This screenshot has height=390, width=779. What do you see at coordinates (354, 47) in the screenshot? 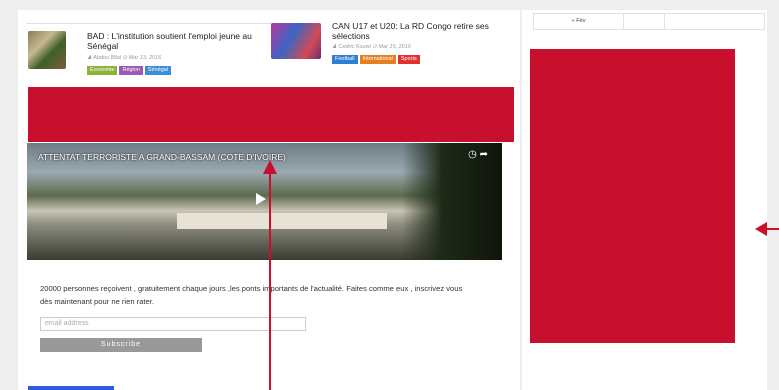
I see `article-author: Cedric Kouwi` at bounding box center [354, 47].